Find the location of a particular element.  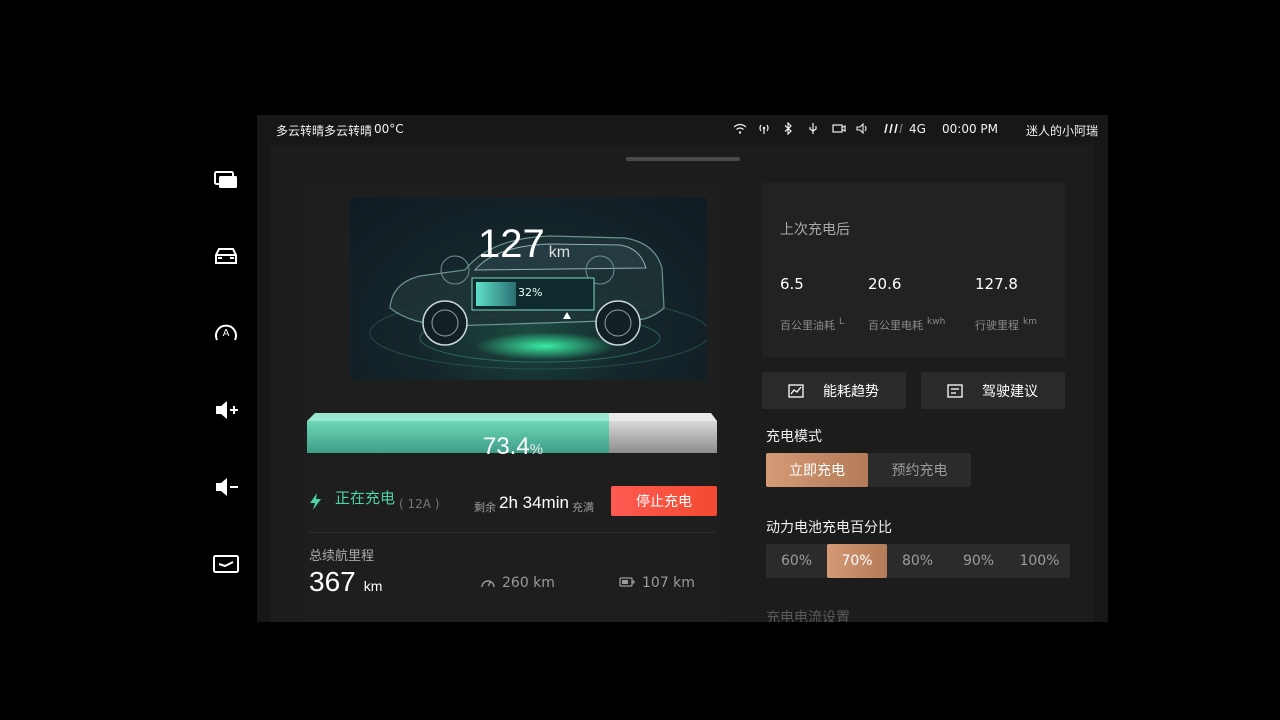

display-mode-icon is located at coordinates (226, 564).